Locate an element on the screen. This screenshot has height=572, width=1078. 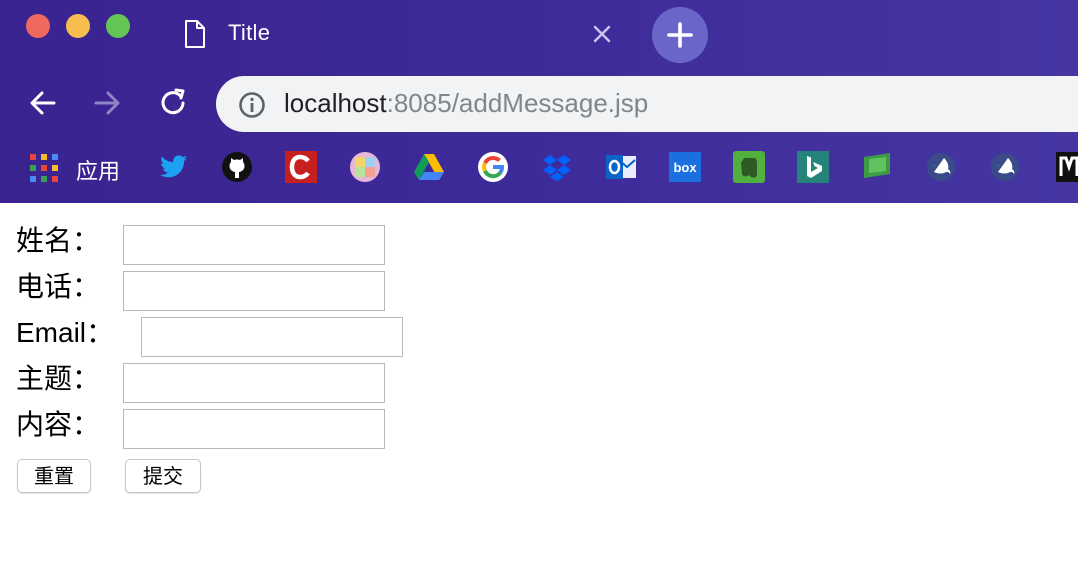
tab-title: Title is located at coordinates (401, 34).